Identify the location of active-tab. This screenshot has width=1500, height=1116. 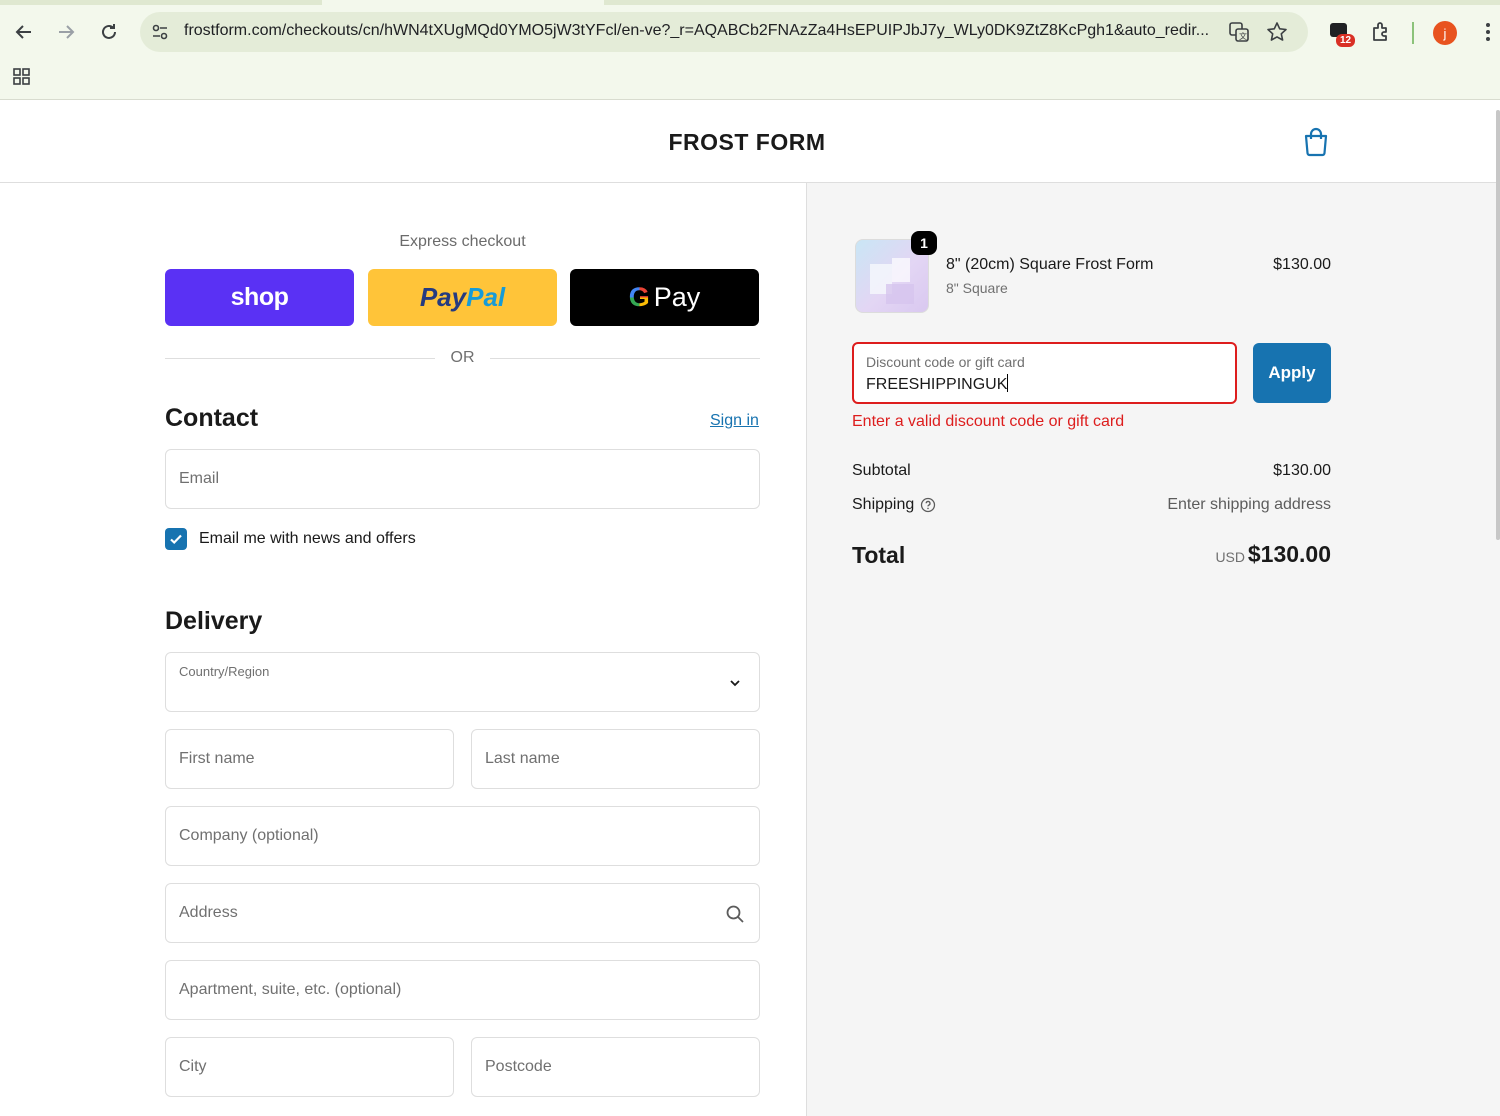
(463, 2).